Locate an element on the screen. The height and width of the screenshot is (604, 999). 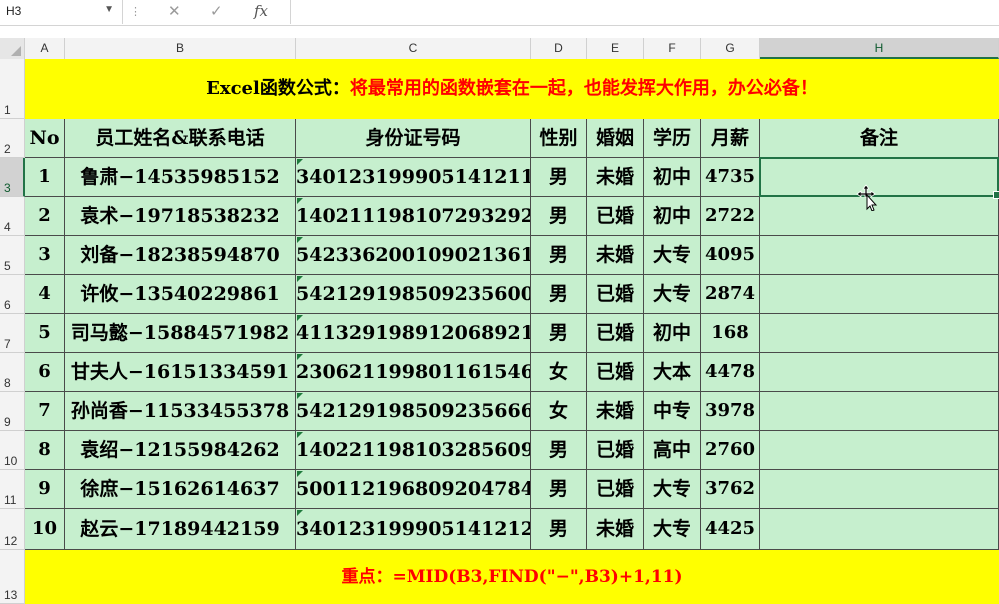
more-options-icon: ⋮ is located at coordinates (135, 11).